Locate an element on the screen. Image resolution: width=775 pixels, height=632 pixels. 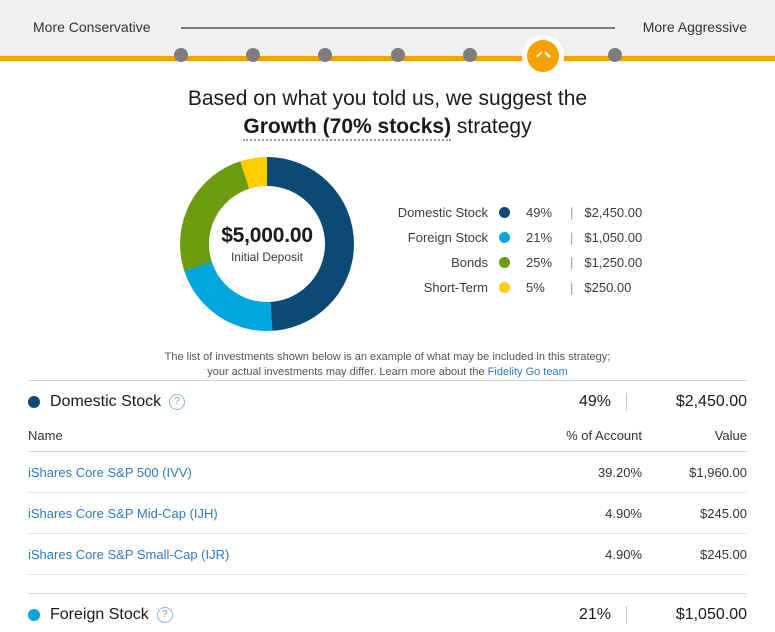
allocation-donut-chart: $5,000.00 Initial Deposit is located at coordinates (267, 244).